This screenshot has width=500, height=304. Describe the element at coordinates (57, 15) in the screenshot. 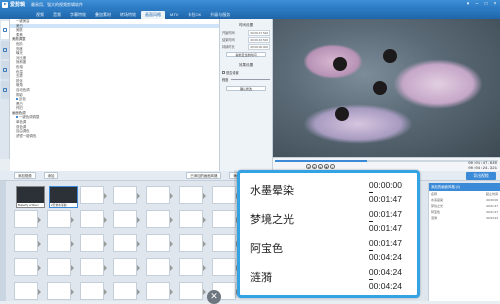

I see `tab-1: 音频` at that location.